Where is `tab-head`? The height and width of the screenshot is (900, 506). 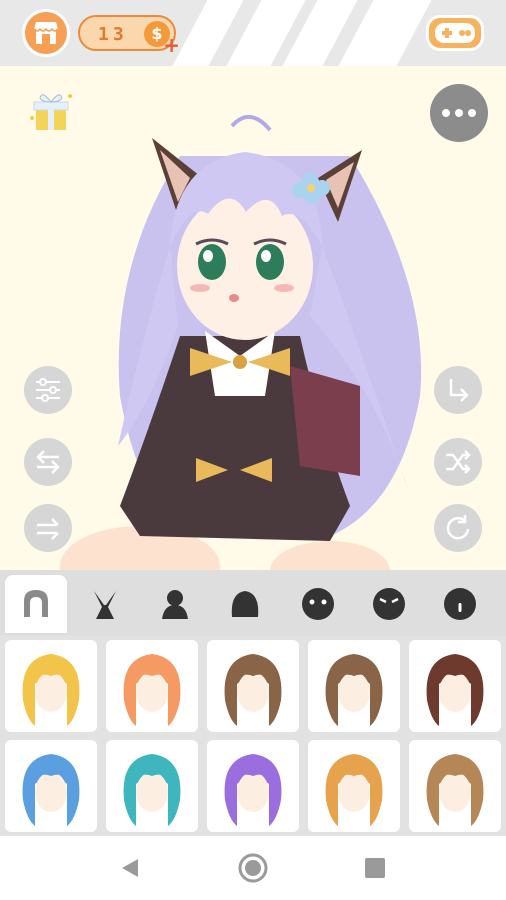 tab-head is located at coordinates (245, 604).